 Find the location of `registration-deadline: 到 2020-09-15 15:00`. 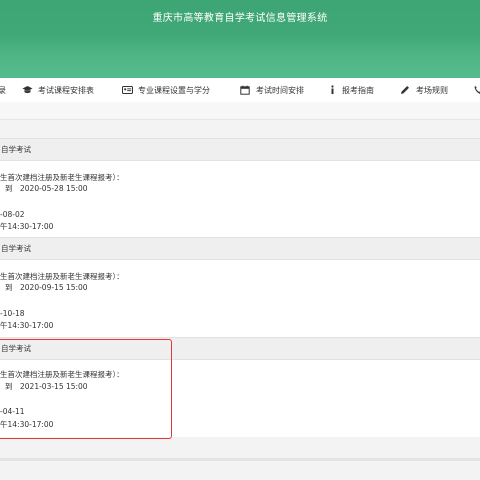

registration-deadline: 到 2020-09-15 15:00 is located at coordinates (46, 287).